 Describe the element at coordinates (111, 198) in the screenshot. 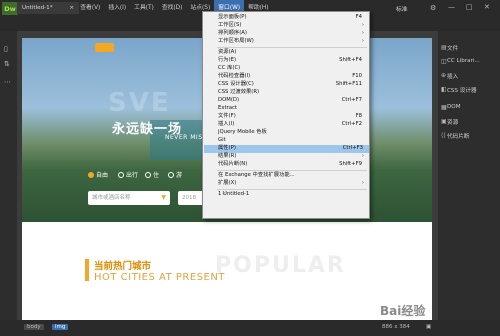

I see `city-search-placeholder: 城市或酒店名称` at that location.